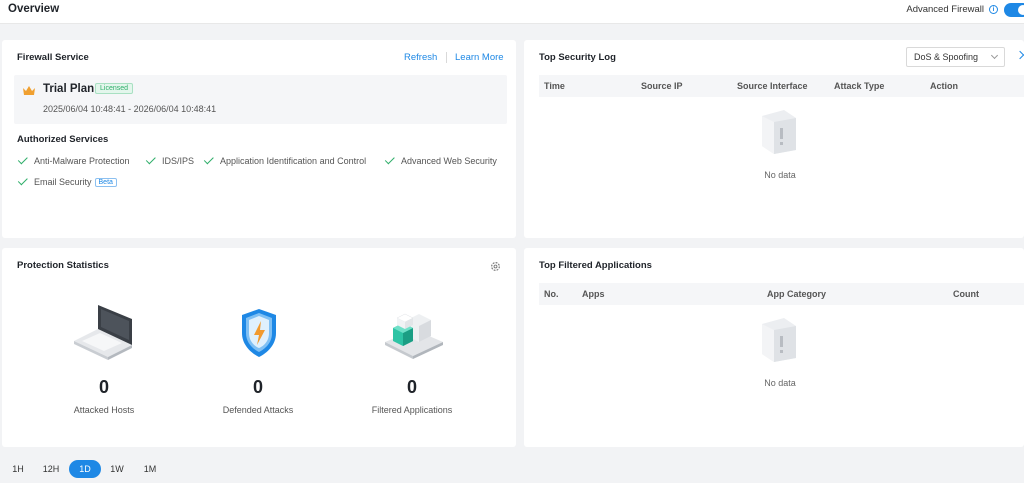  Describe the element at coordinates (479, 57) in the screenshot. I see `learn-more-link: Learn More` at that location.